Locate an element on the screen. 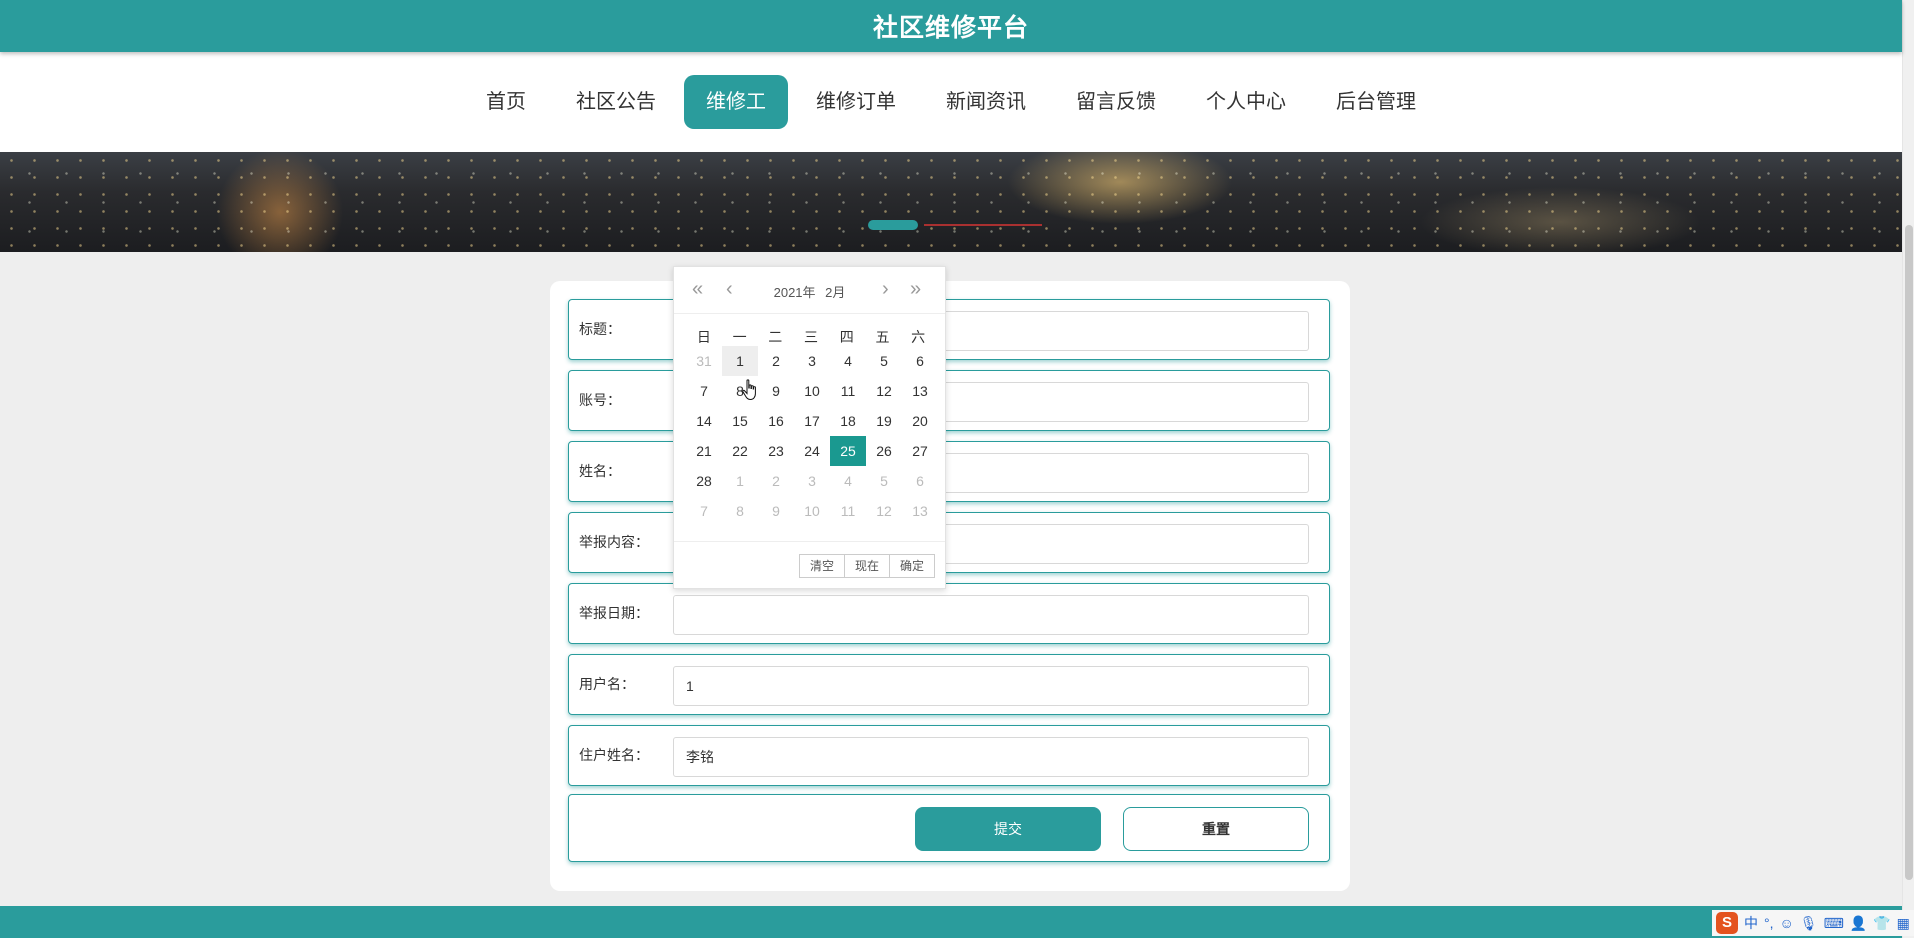  username-input: 1 is located at coordinates (991, 686).